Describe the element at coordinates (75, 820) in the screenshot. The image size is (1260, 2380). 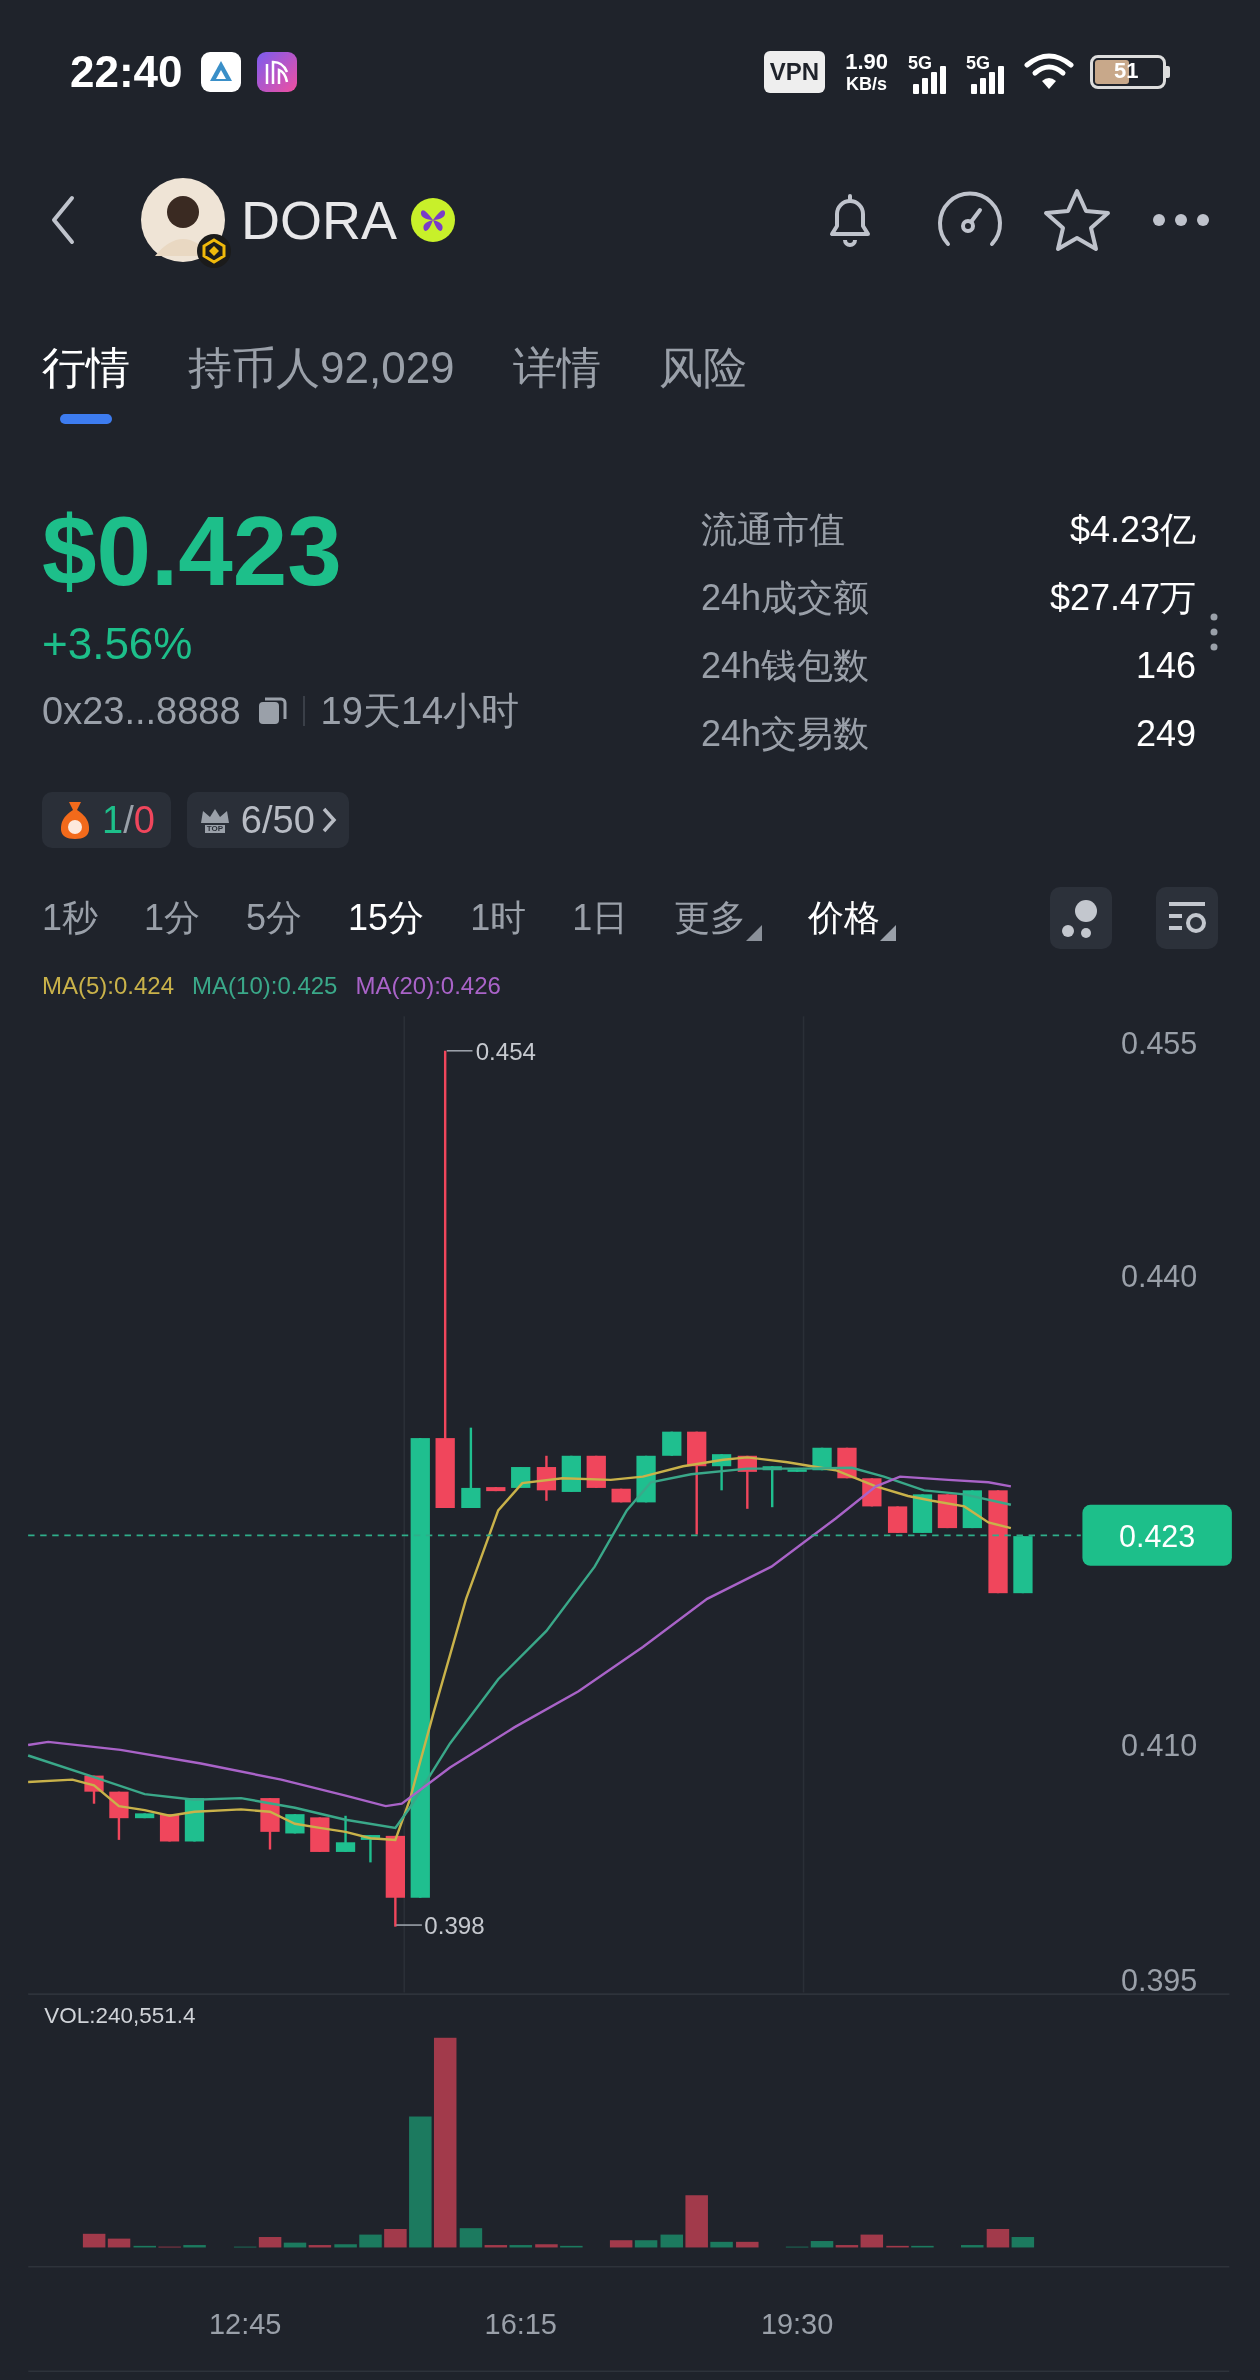
I see `money-bag-icon` at that location.